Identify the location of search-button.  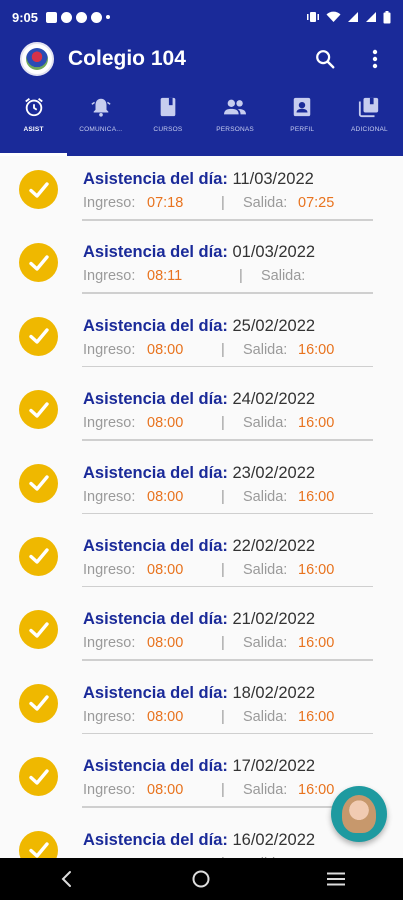
(325, 59).